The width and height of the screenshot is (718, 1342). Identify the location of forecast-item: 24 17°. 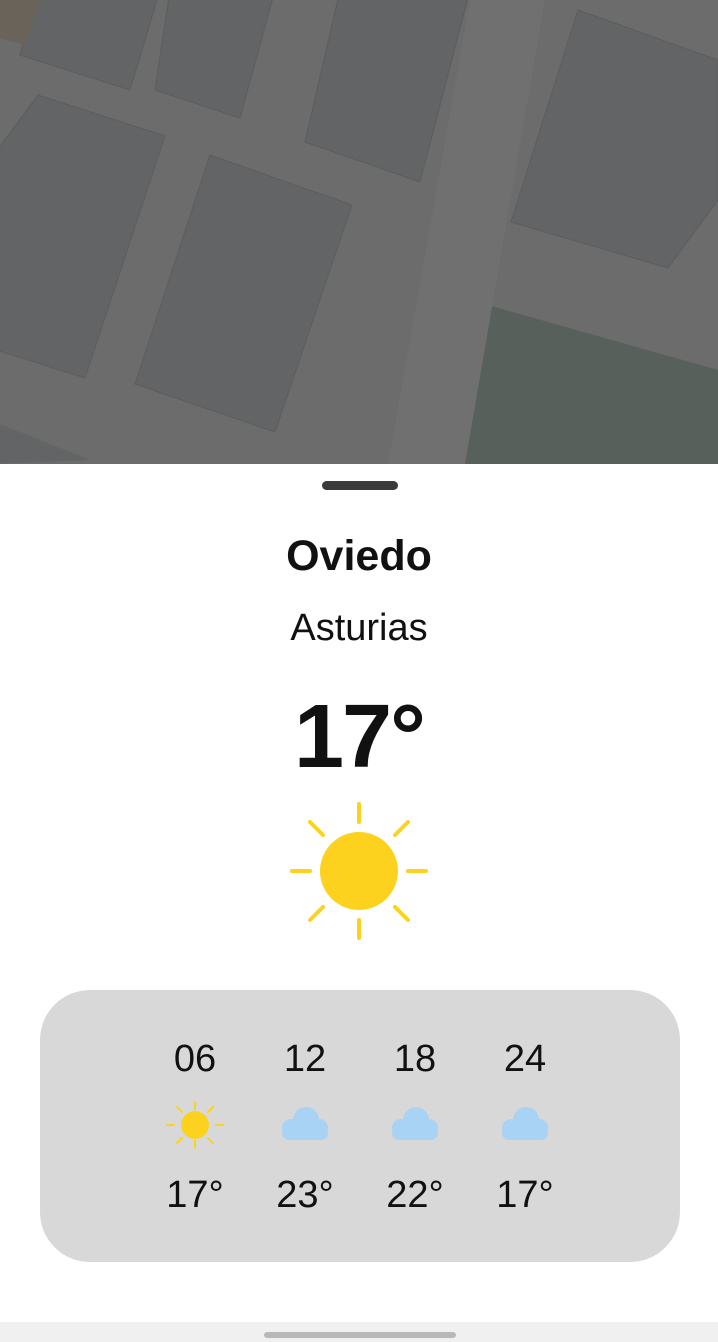
(525, 1126).